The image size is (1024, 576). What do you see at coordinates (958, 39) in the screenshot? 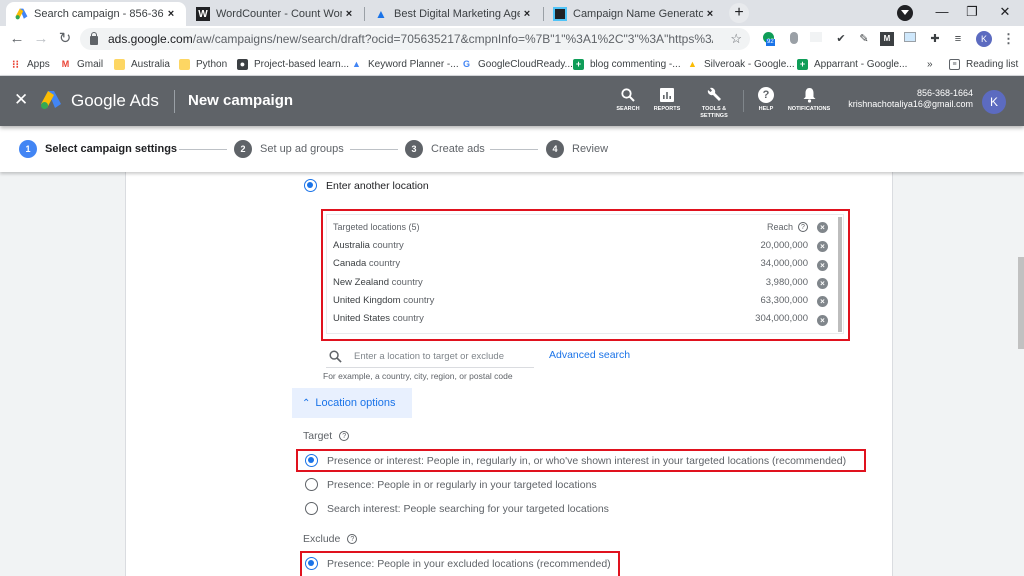
I see `media-control-icon: ≡` at bounding box center [958, 39].